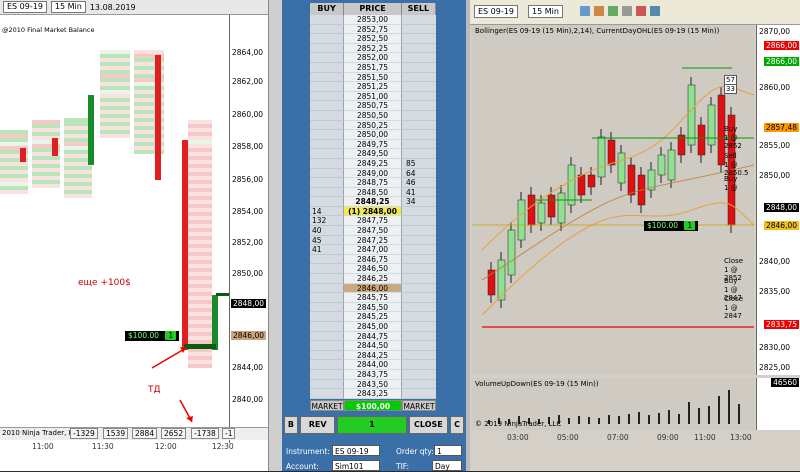 The width and height of the screenshot is (800, 472). Describe the element at coordinates (448, 450) in the screenshot. I see `order-qty-input: 1` at that location.